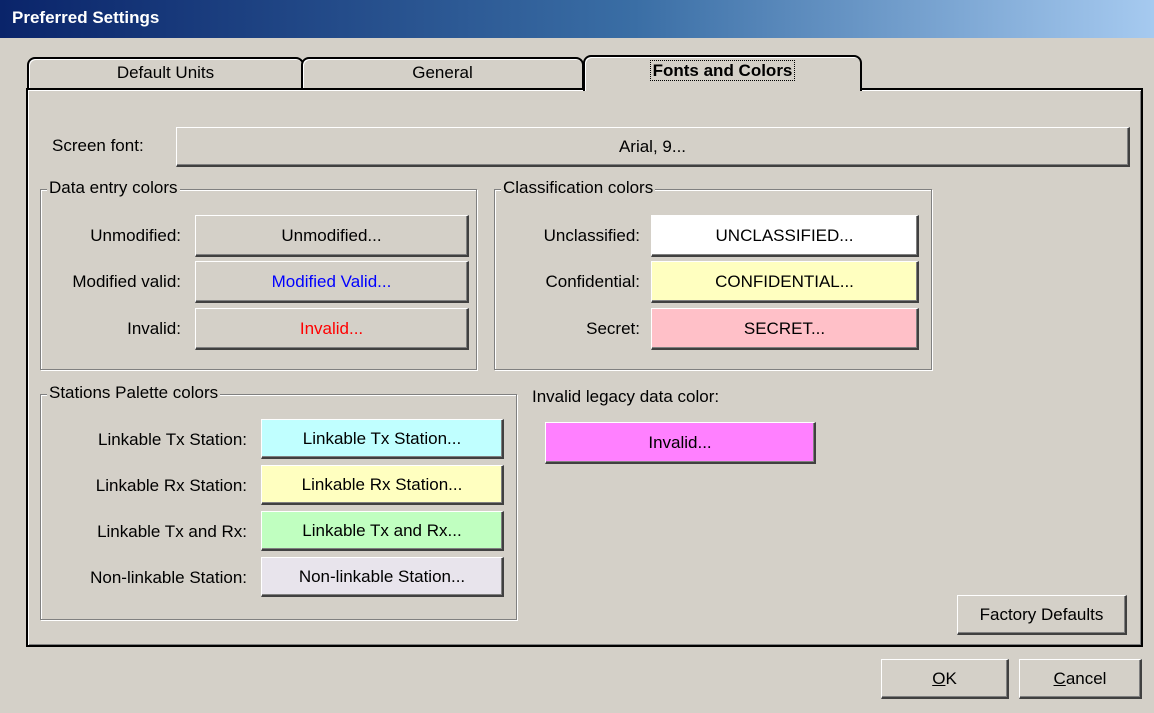 The height and width of the screenshot is (713, 1154). What do you see at coordinates (171, 485) in the screenshot?
I see `linkable-rx-station-label: Linkable Rx Station:` at bounding box center [171, 485].